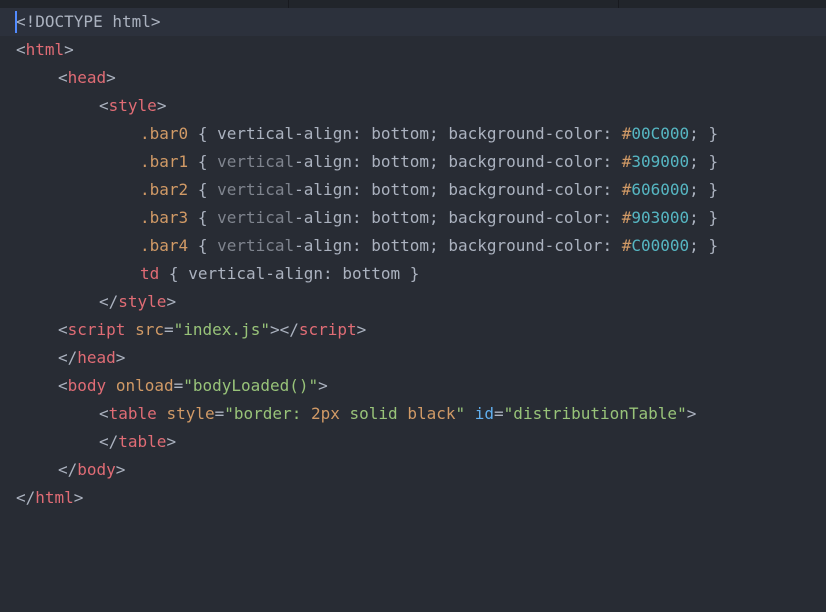 Image resolution: width=826 pixels, height=612 pixels. What do you see at coordinates (413, 22) in the screenshot?
I see `code-line-1: <!DOCTYPE html>` at bounding box center [413, 22].